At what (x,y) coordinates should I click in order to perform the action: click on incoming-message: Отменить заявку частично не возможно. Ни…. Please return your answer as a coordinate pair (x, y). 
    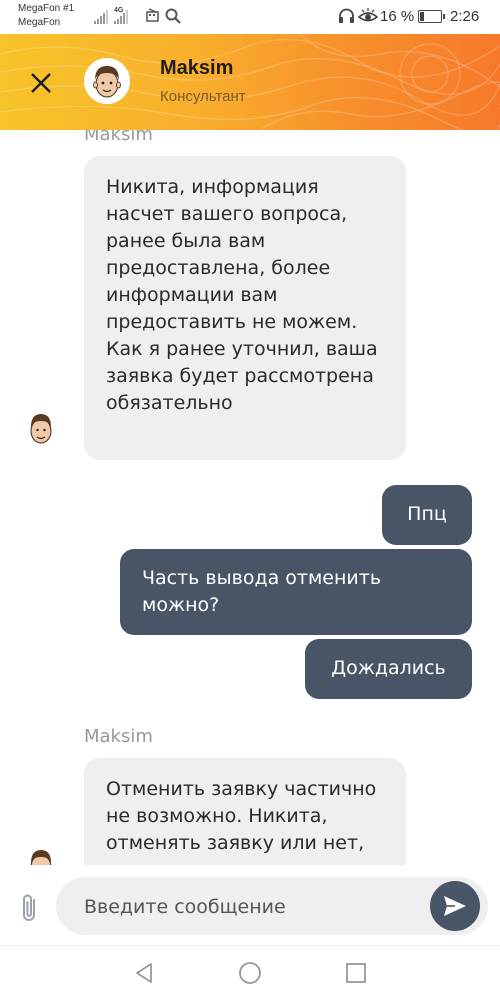
    Looking at the image, I should click on (245, 811).